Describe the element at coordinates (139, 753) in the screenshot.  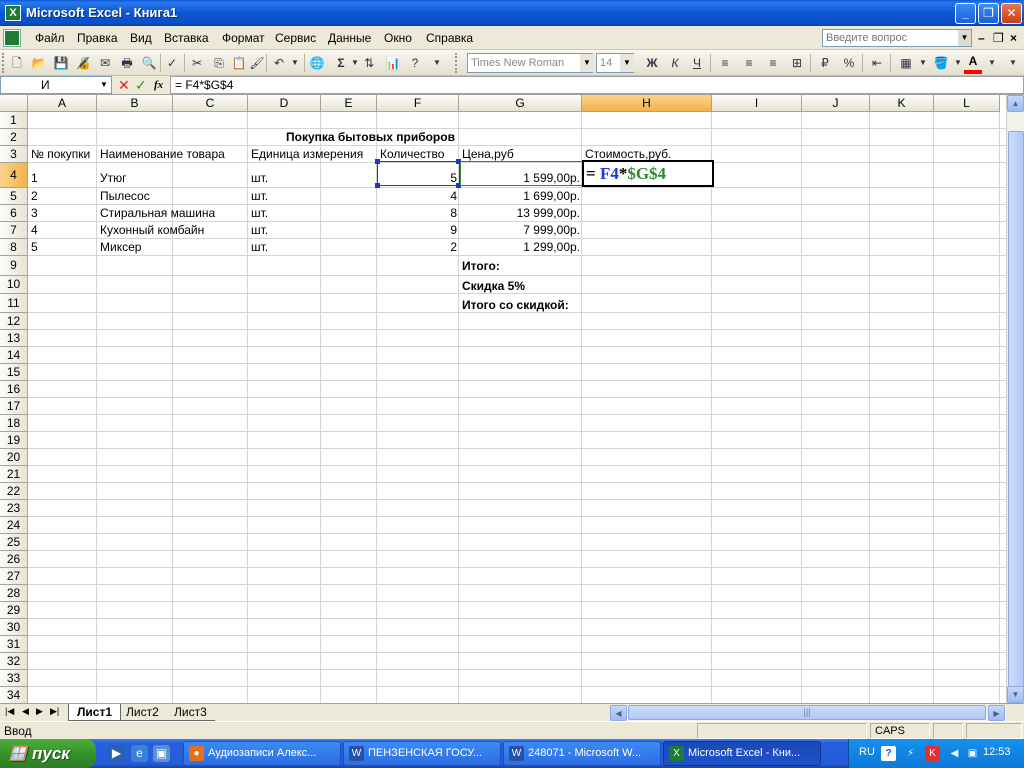
I see `internet-explorer-icon: e` at that location.